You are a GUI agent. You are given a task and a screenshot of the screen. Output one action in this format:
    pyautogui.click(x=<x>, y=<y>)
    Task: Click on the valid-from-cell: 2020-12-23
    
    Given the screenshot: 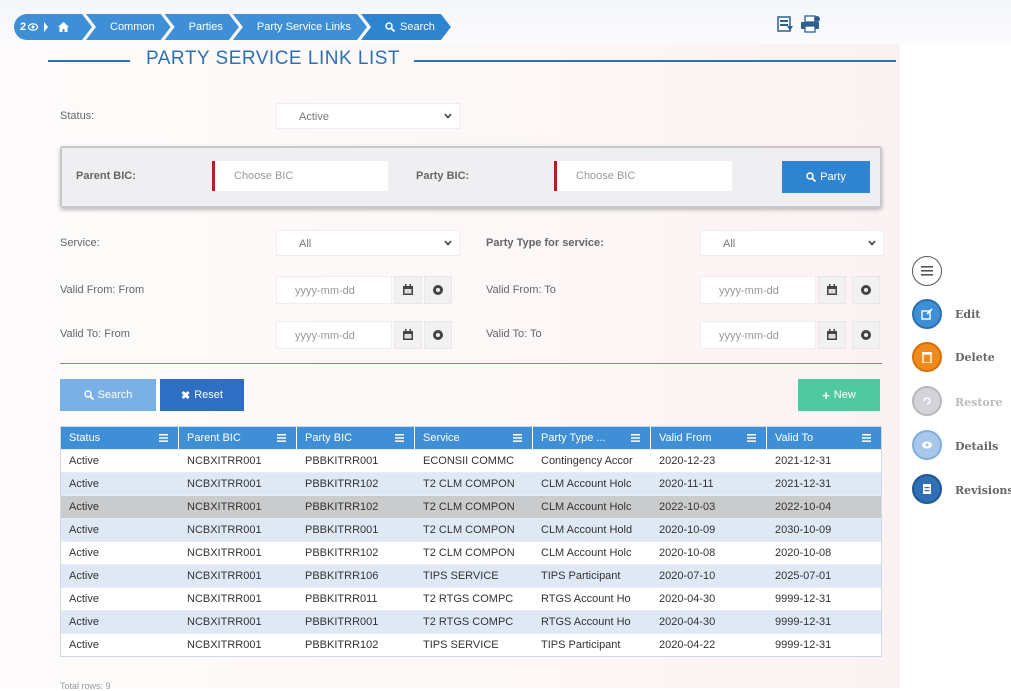 What is the action you would take?
    pyautogui.click(x=687, y=461)
    